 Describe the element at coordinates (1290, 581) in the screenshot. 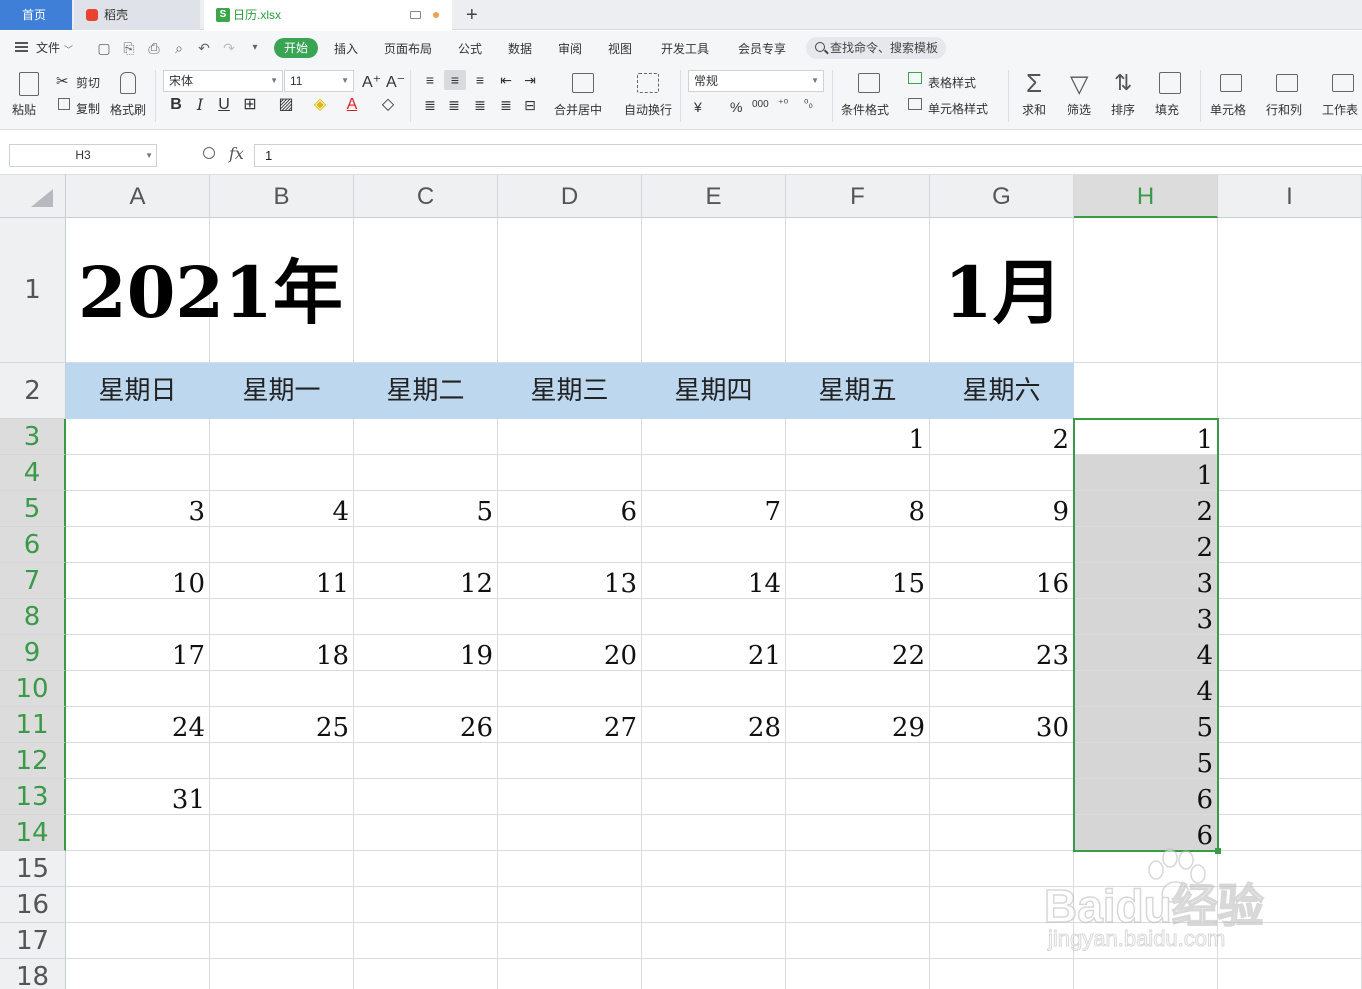

I see `cell-i7` at that location.